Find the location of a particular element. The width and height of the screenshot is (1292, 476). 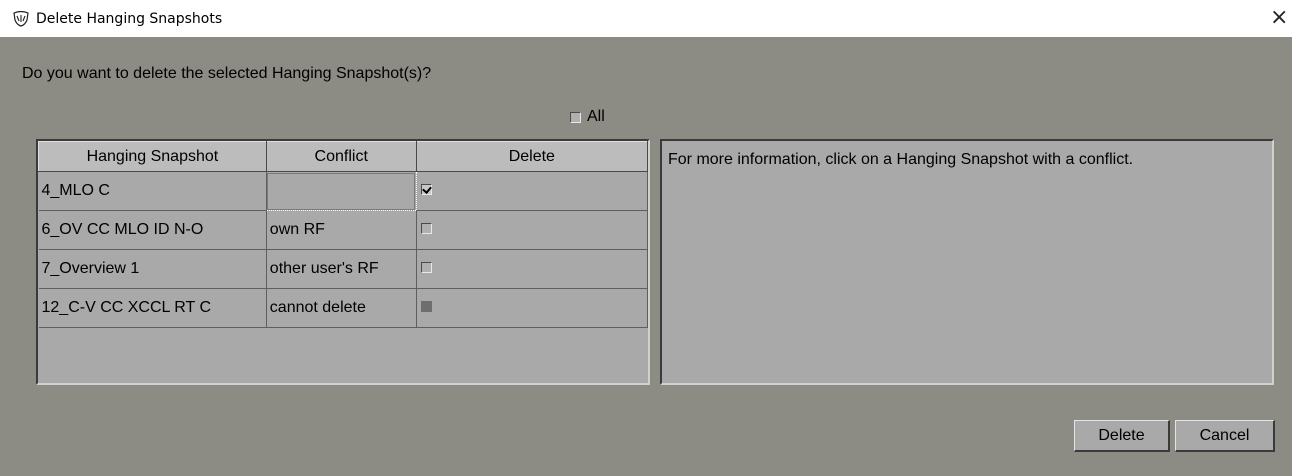

close-icon: × is located at coordinates (1279, 18).